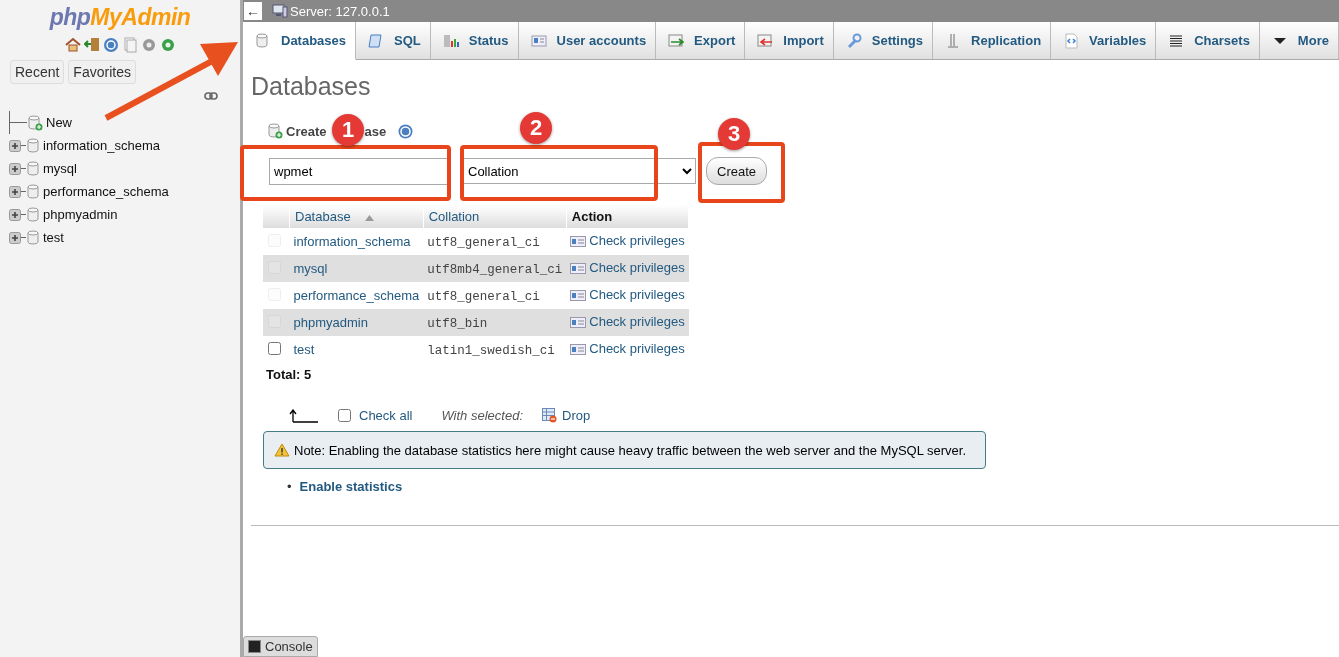  I want to click on collation-cell: utf8_bin, so click(457, 323).